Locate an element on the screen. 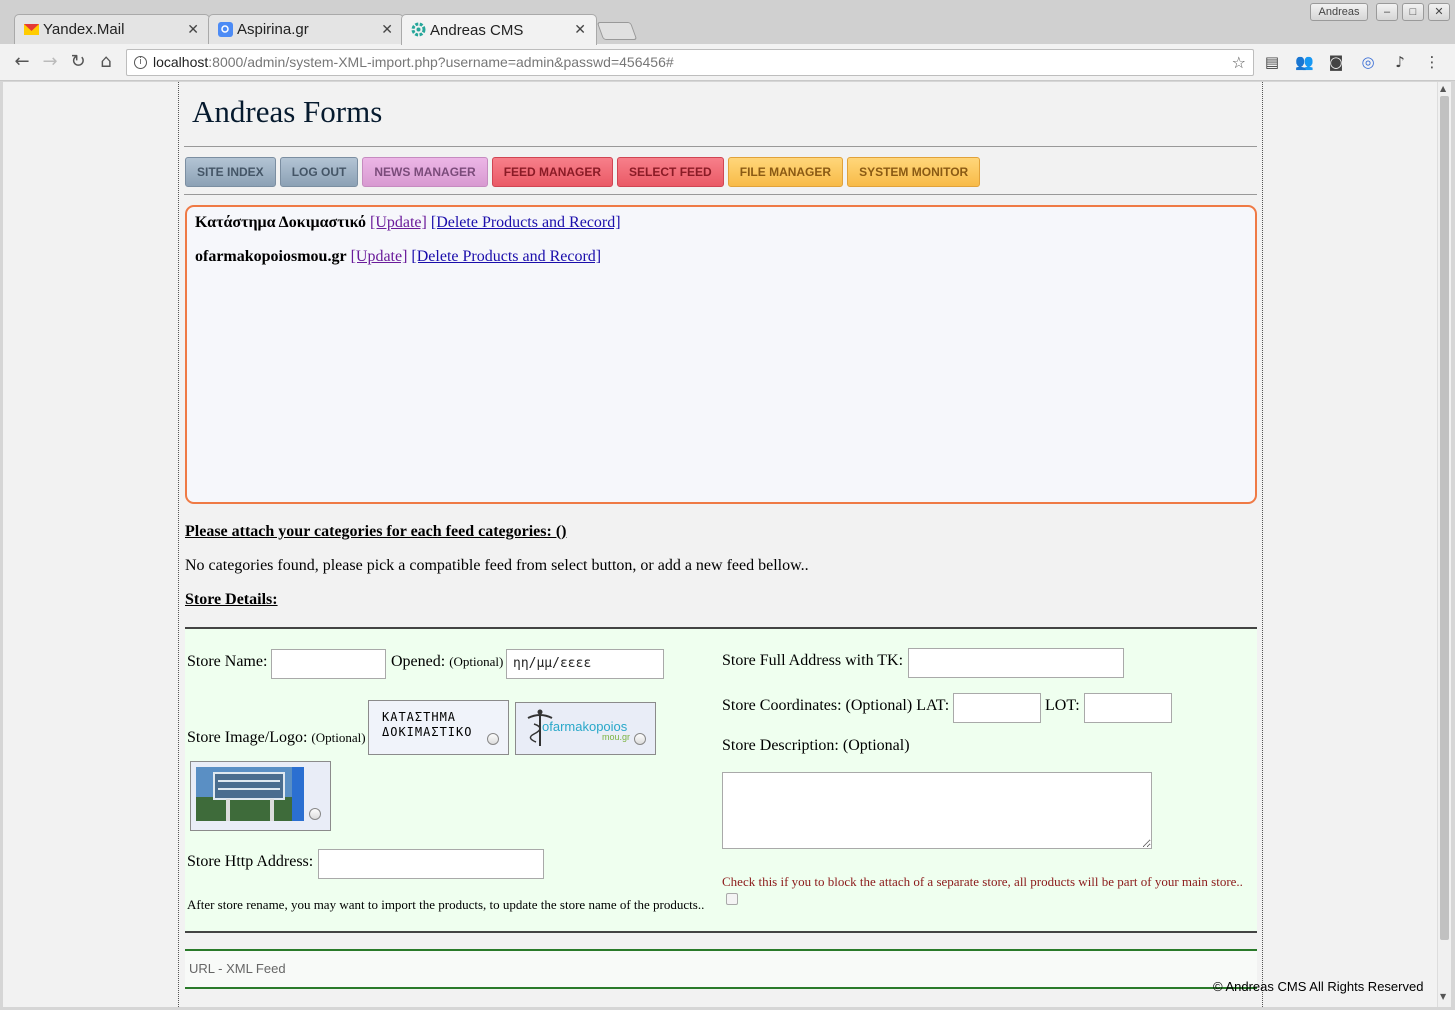 The width and height of the screenshot is (1455, 1010). bookmark-star-icon: ☆ is located at coordinates (1239, 62).